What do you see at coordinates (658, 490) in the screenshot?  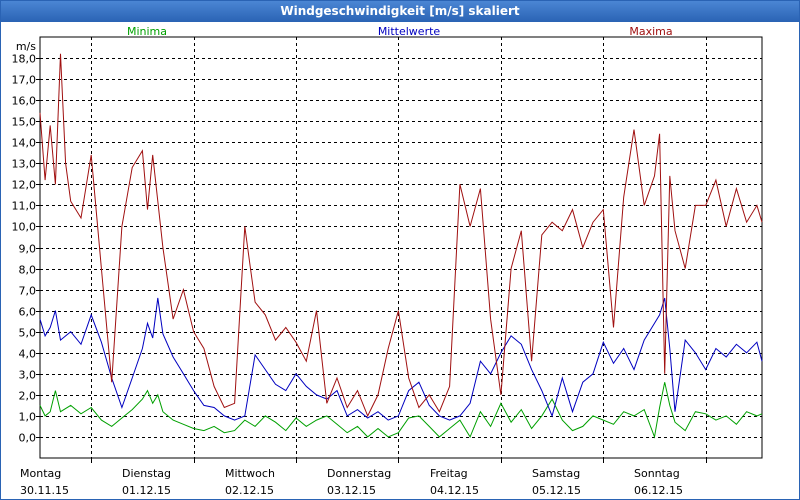 I see `x-tick-date: 06.12.15` at bounding box center [658, 490].